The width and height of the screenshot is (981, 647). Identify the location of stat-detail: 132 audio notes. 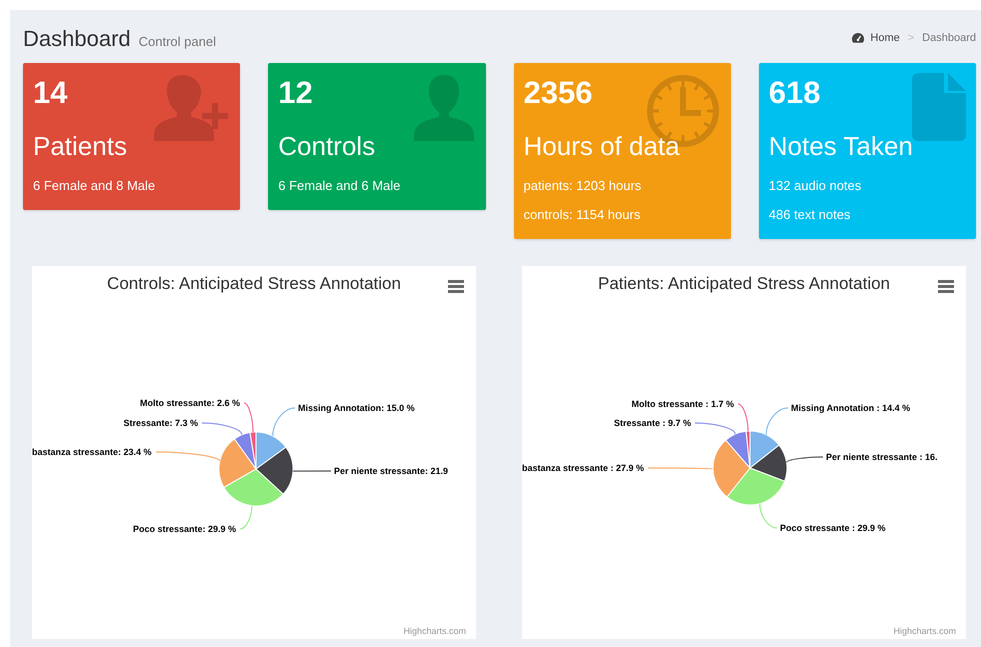
(815, 186).